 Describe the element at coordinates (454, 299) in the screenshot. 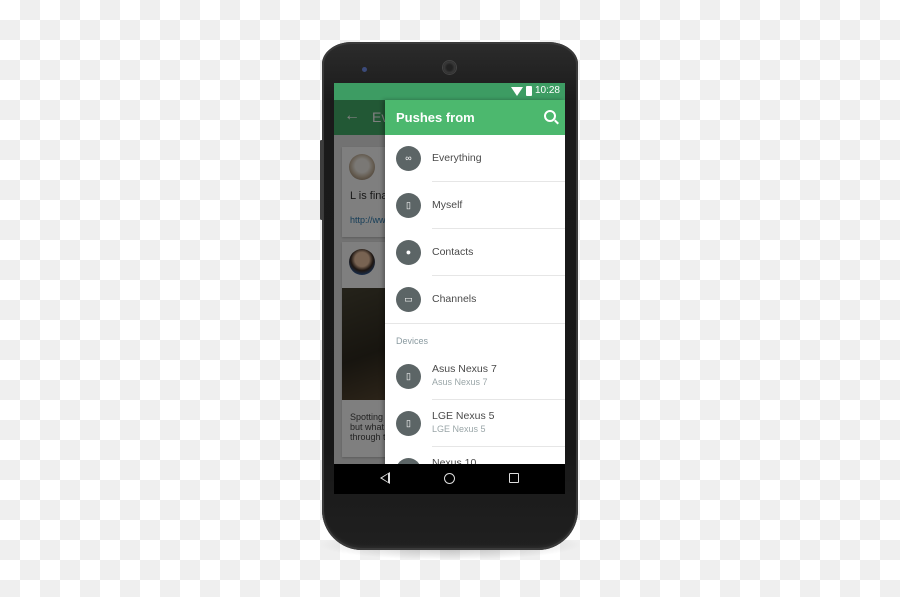

I see `drawer-item-label: Channels` at that location.